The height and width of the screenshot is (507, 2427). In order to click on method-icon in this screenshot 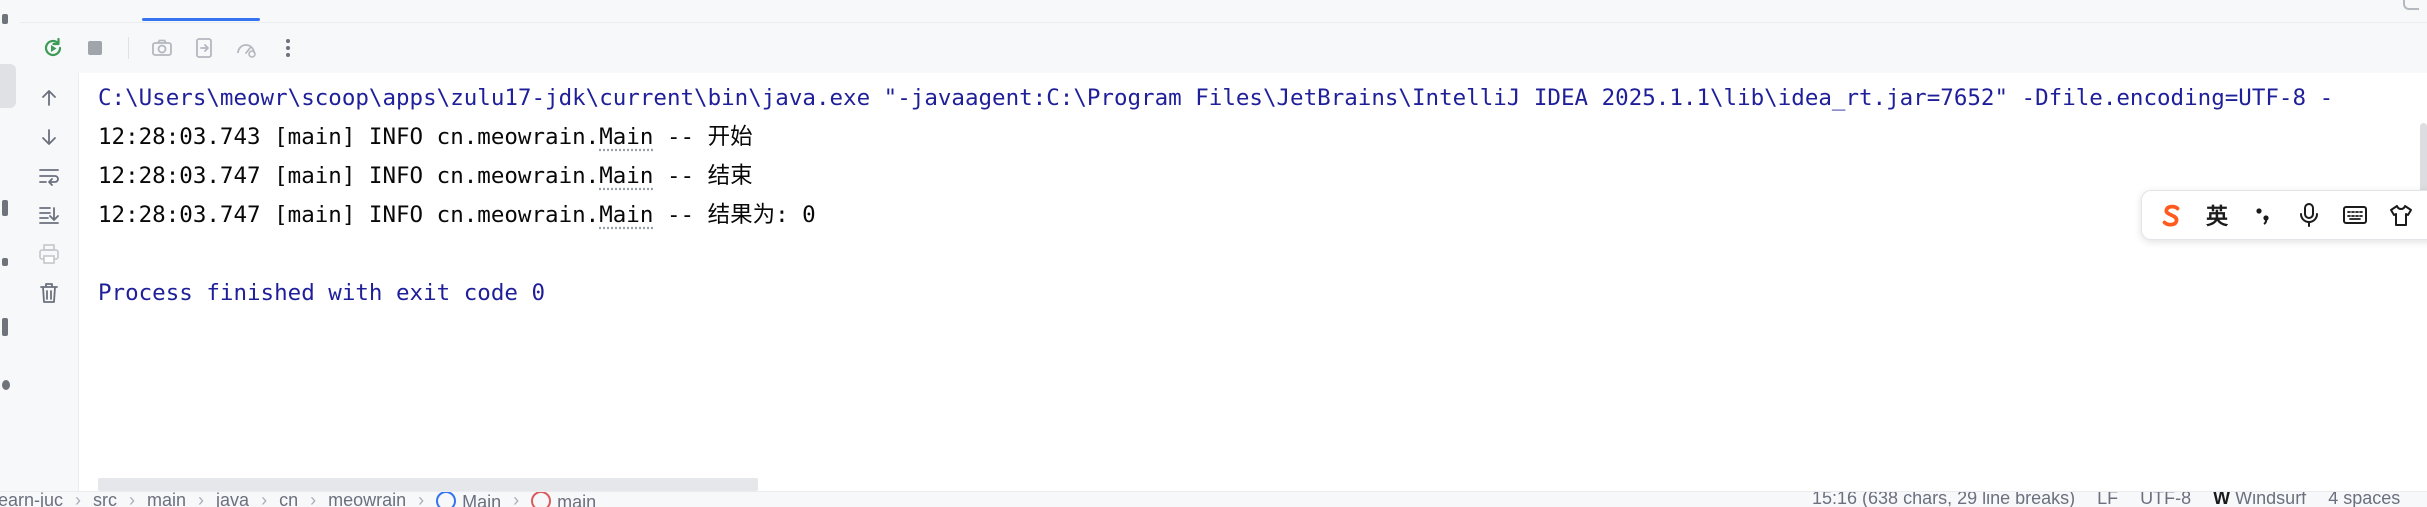, I will do `click(541, 499)`.